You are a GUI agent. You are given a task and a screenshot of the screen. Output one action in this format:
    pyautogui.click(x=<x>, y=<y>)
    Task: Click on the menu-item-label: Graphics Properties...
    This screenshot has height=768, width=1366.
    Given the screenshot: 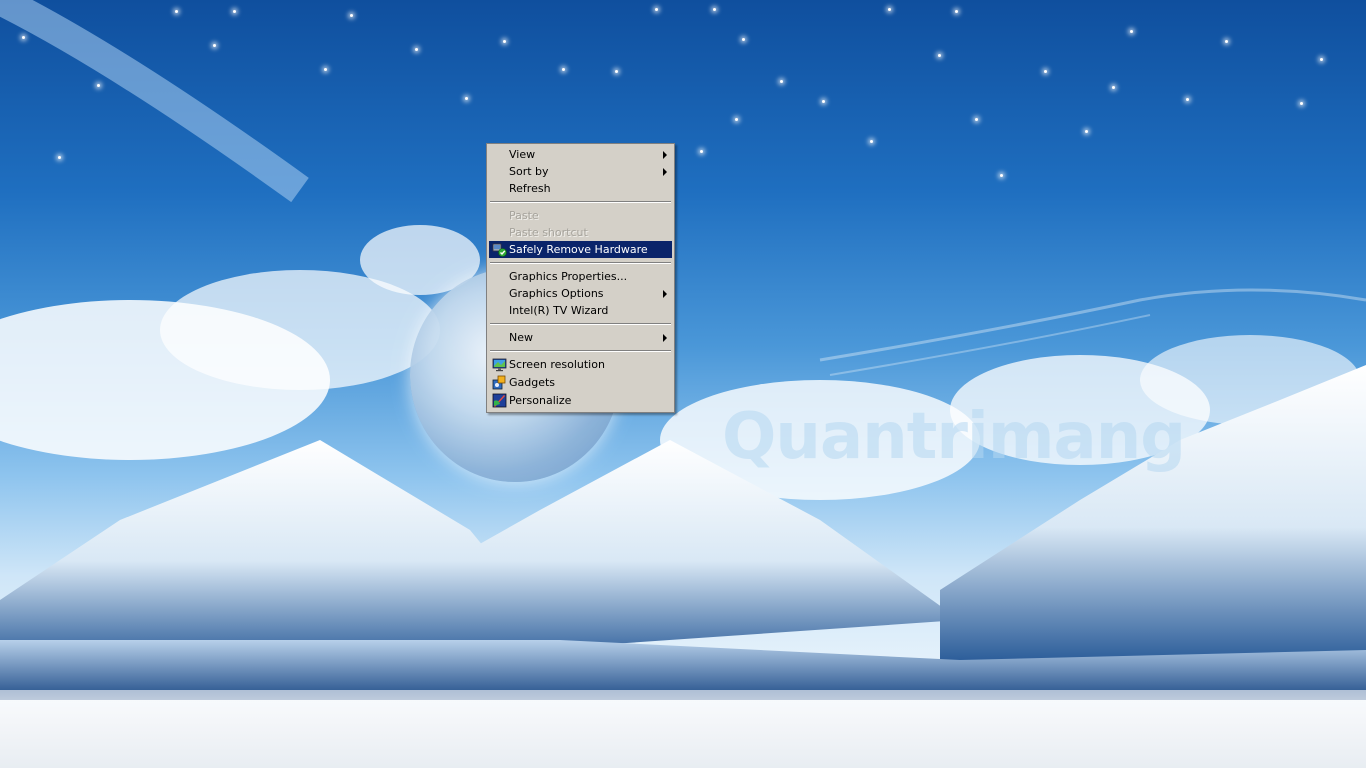 What is the action you would take?
    pyautogui.click(x=568, y=276)
    